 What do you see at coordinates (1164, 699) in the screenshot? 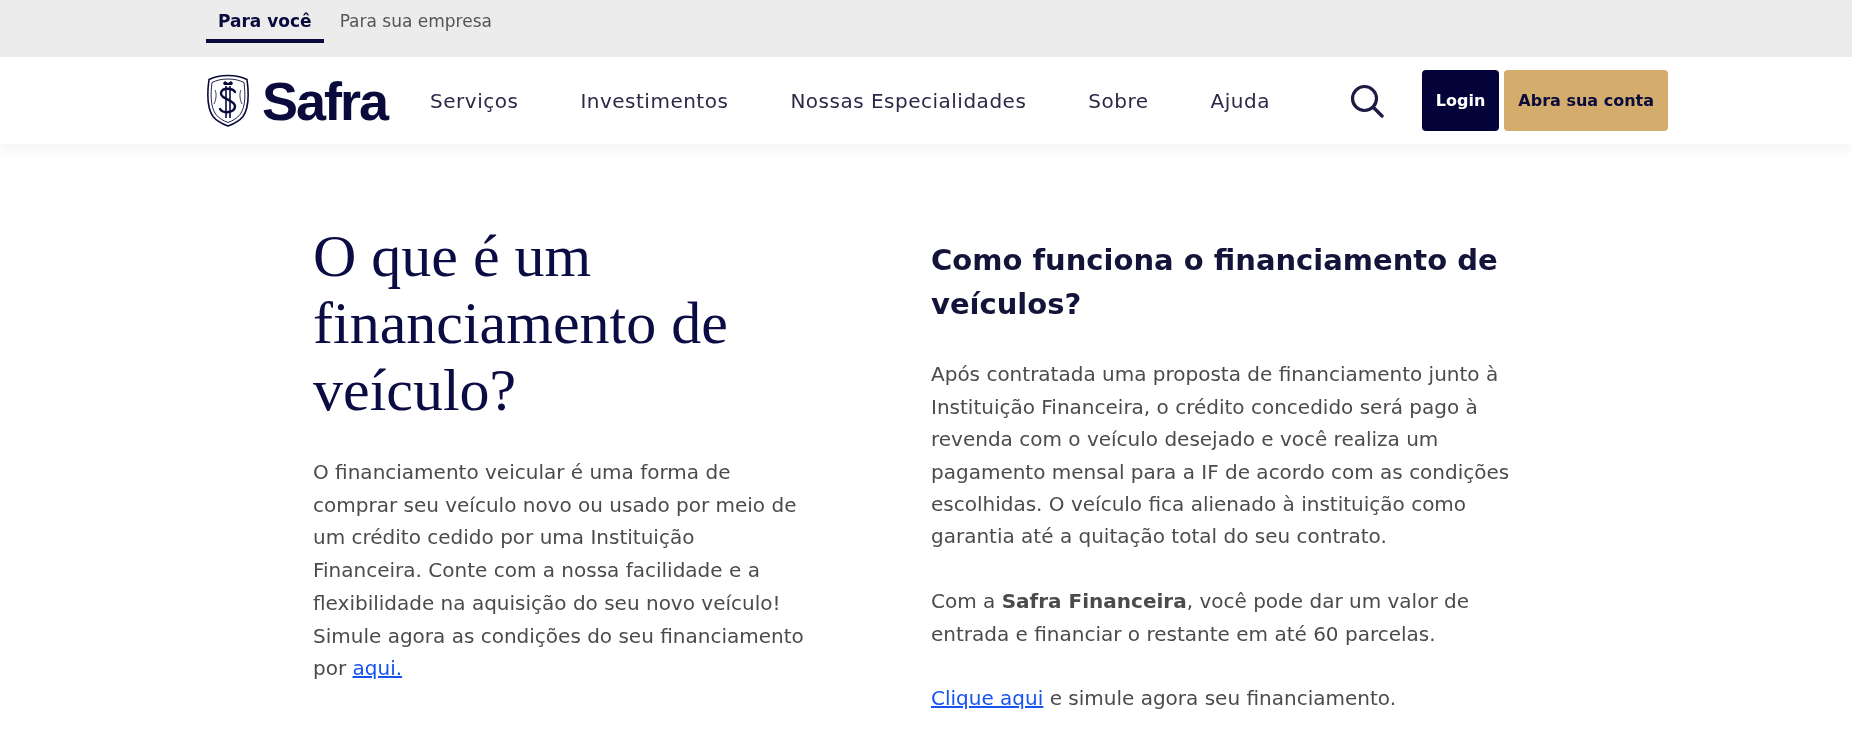
I see `paragraph: Clique aqui e simule agora seu financiamento.` at bounding box center [1164, 699].